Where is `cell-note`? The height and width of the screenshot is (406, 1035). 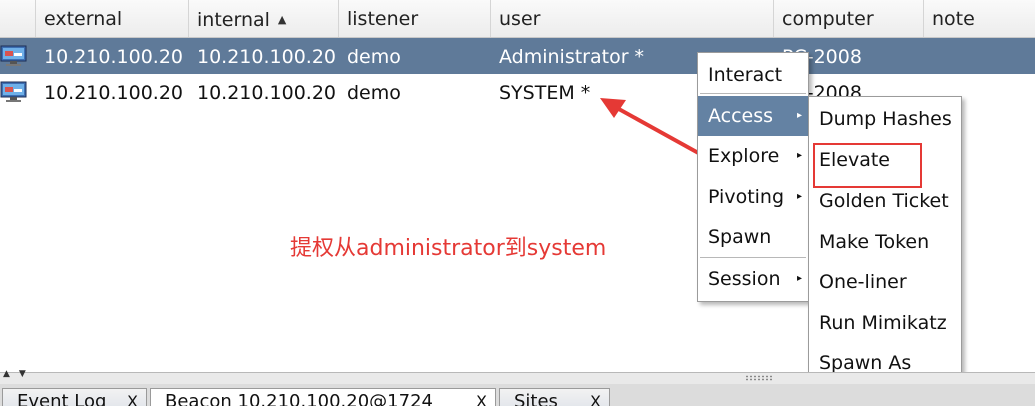 cell-note is located at coordinates (928, 56).